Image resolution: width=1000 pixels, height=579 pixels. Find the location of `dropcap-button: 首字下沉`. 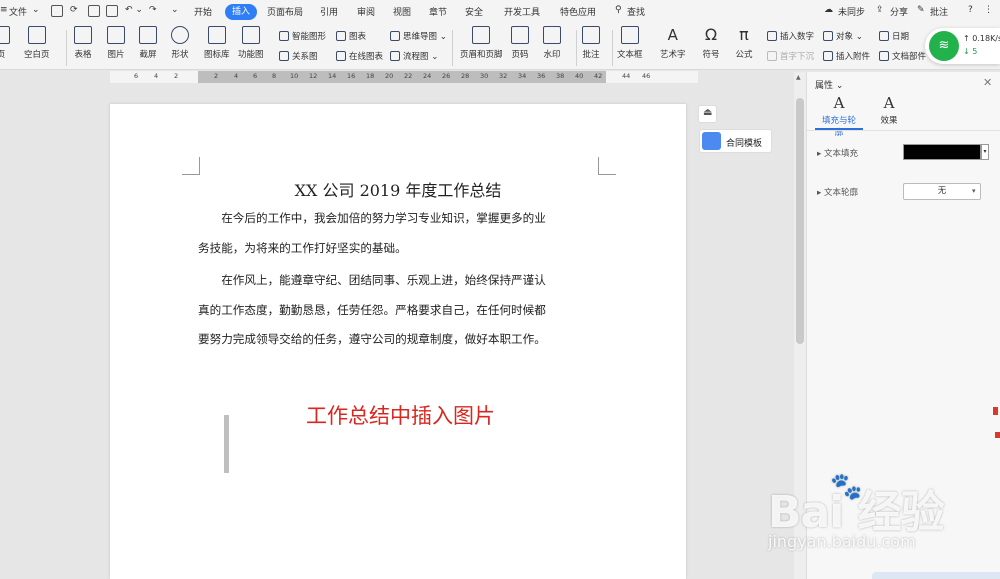

dropcap-button: 首字下沉 is located at coordinates (790, 56).